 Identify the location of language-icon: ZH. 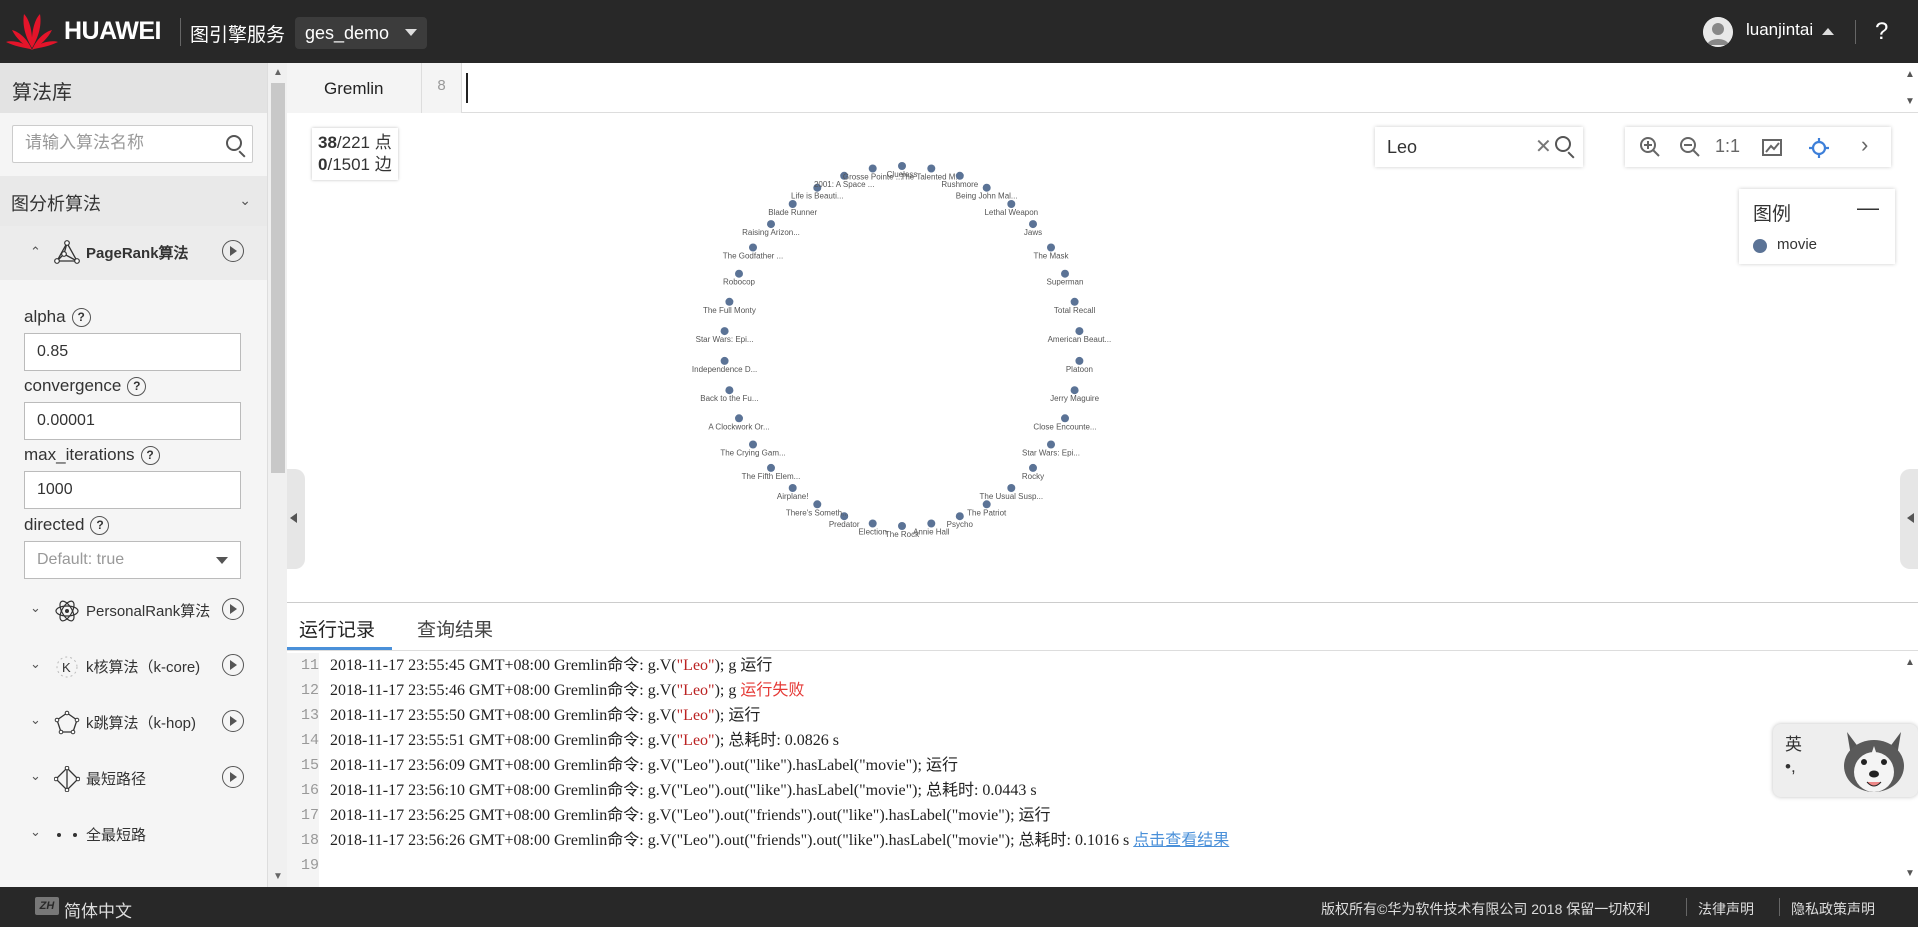
(47, 906).